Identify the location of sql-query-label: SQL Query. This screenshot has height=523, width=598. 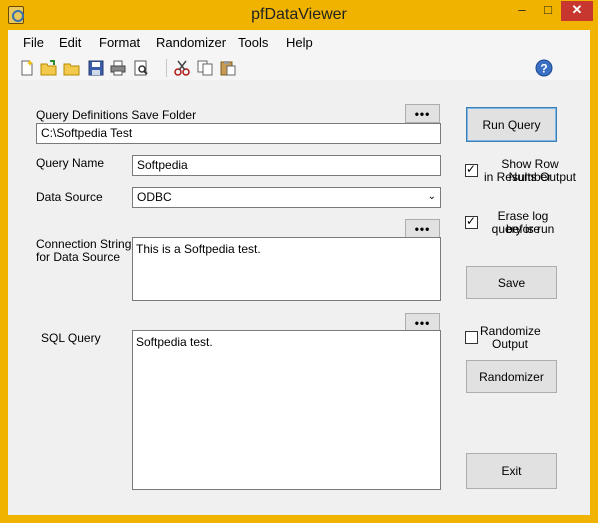
(71, 338).